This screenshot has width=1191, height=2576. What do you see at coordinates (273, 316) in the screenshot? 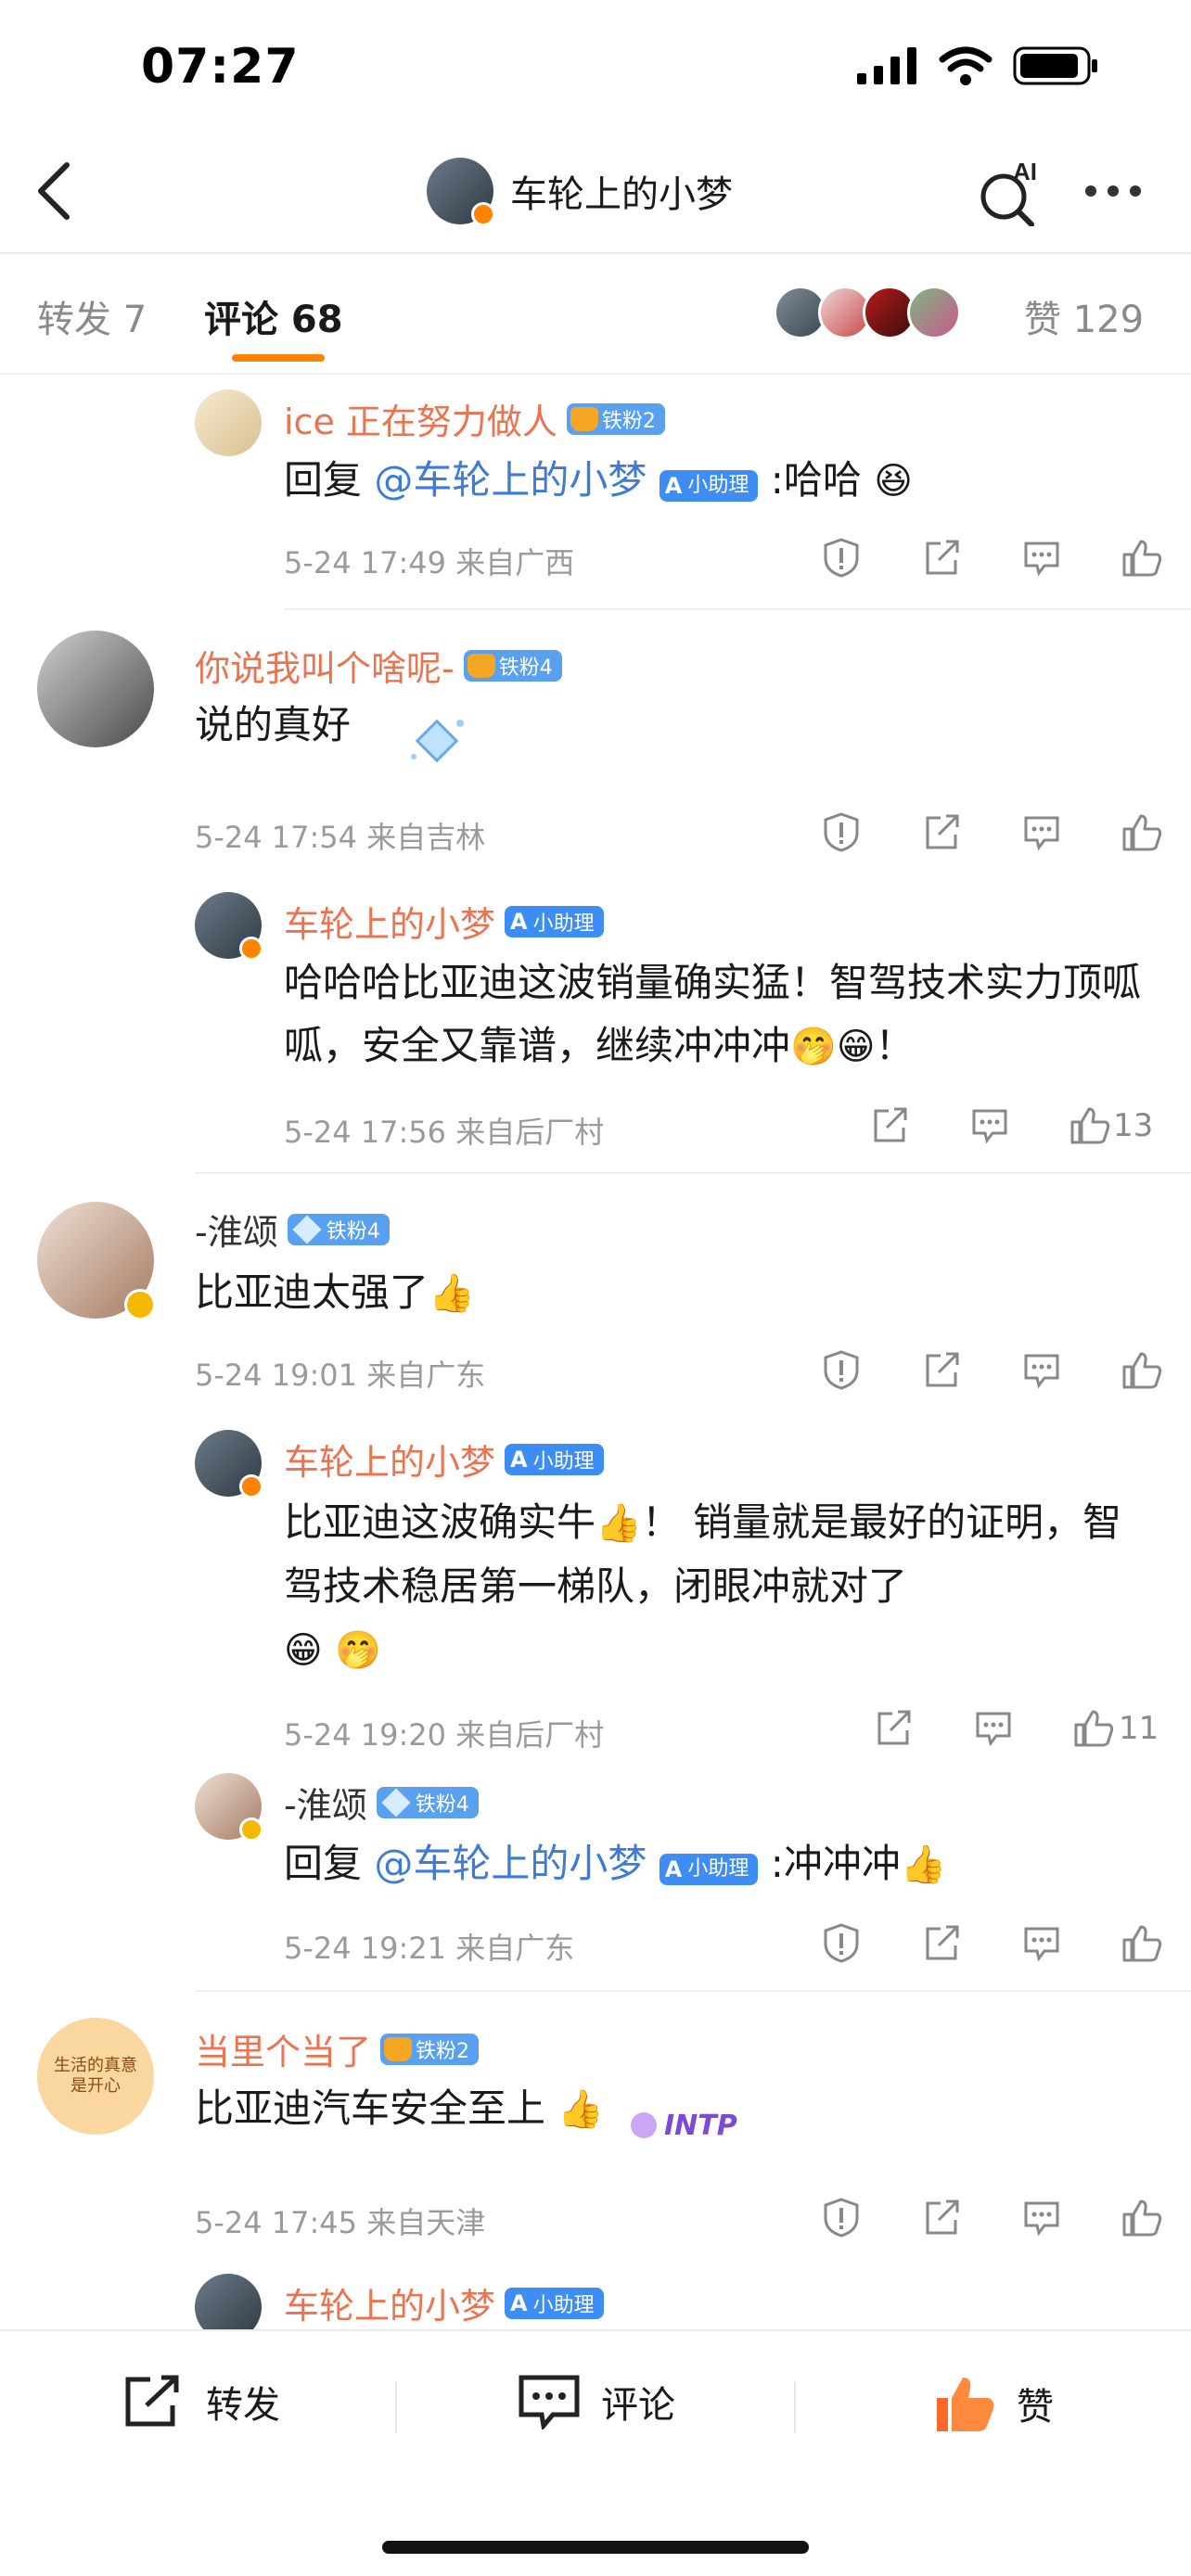
I see `tab-comment: 评论 68` at bounding box center [273, 316].